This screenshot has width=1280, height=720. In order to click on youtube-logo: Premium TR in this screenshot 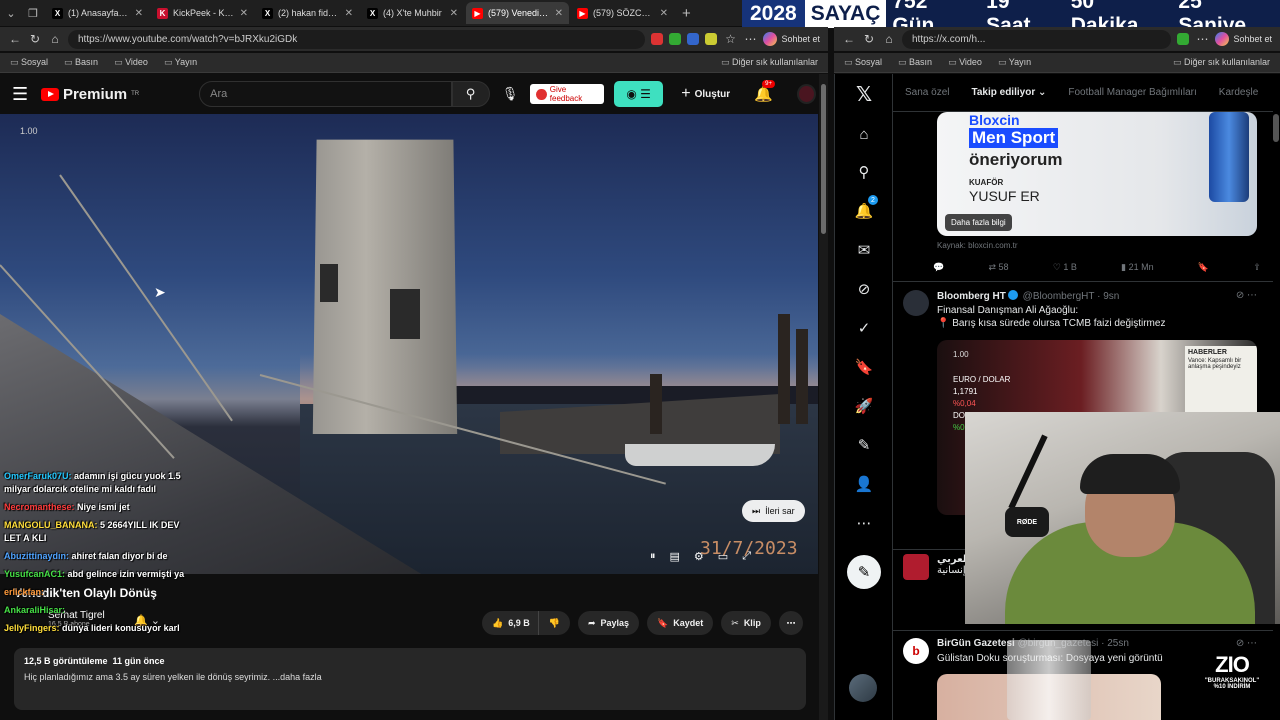, I will do `click(89, 94)`.